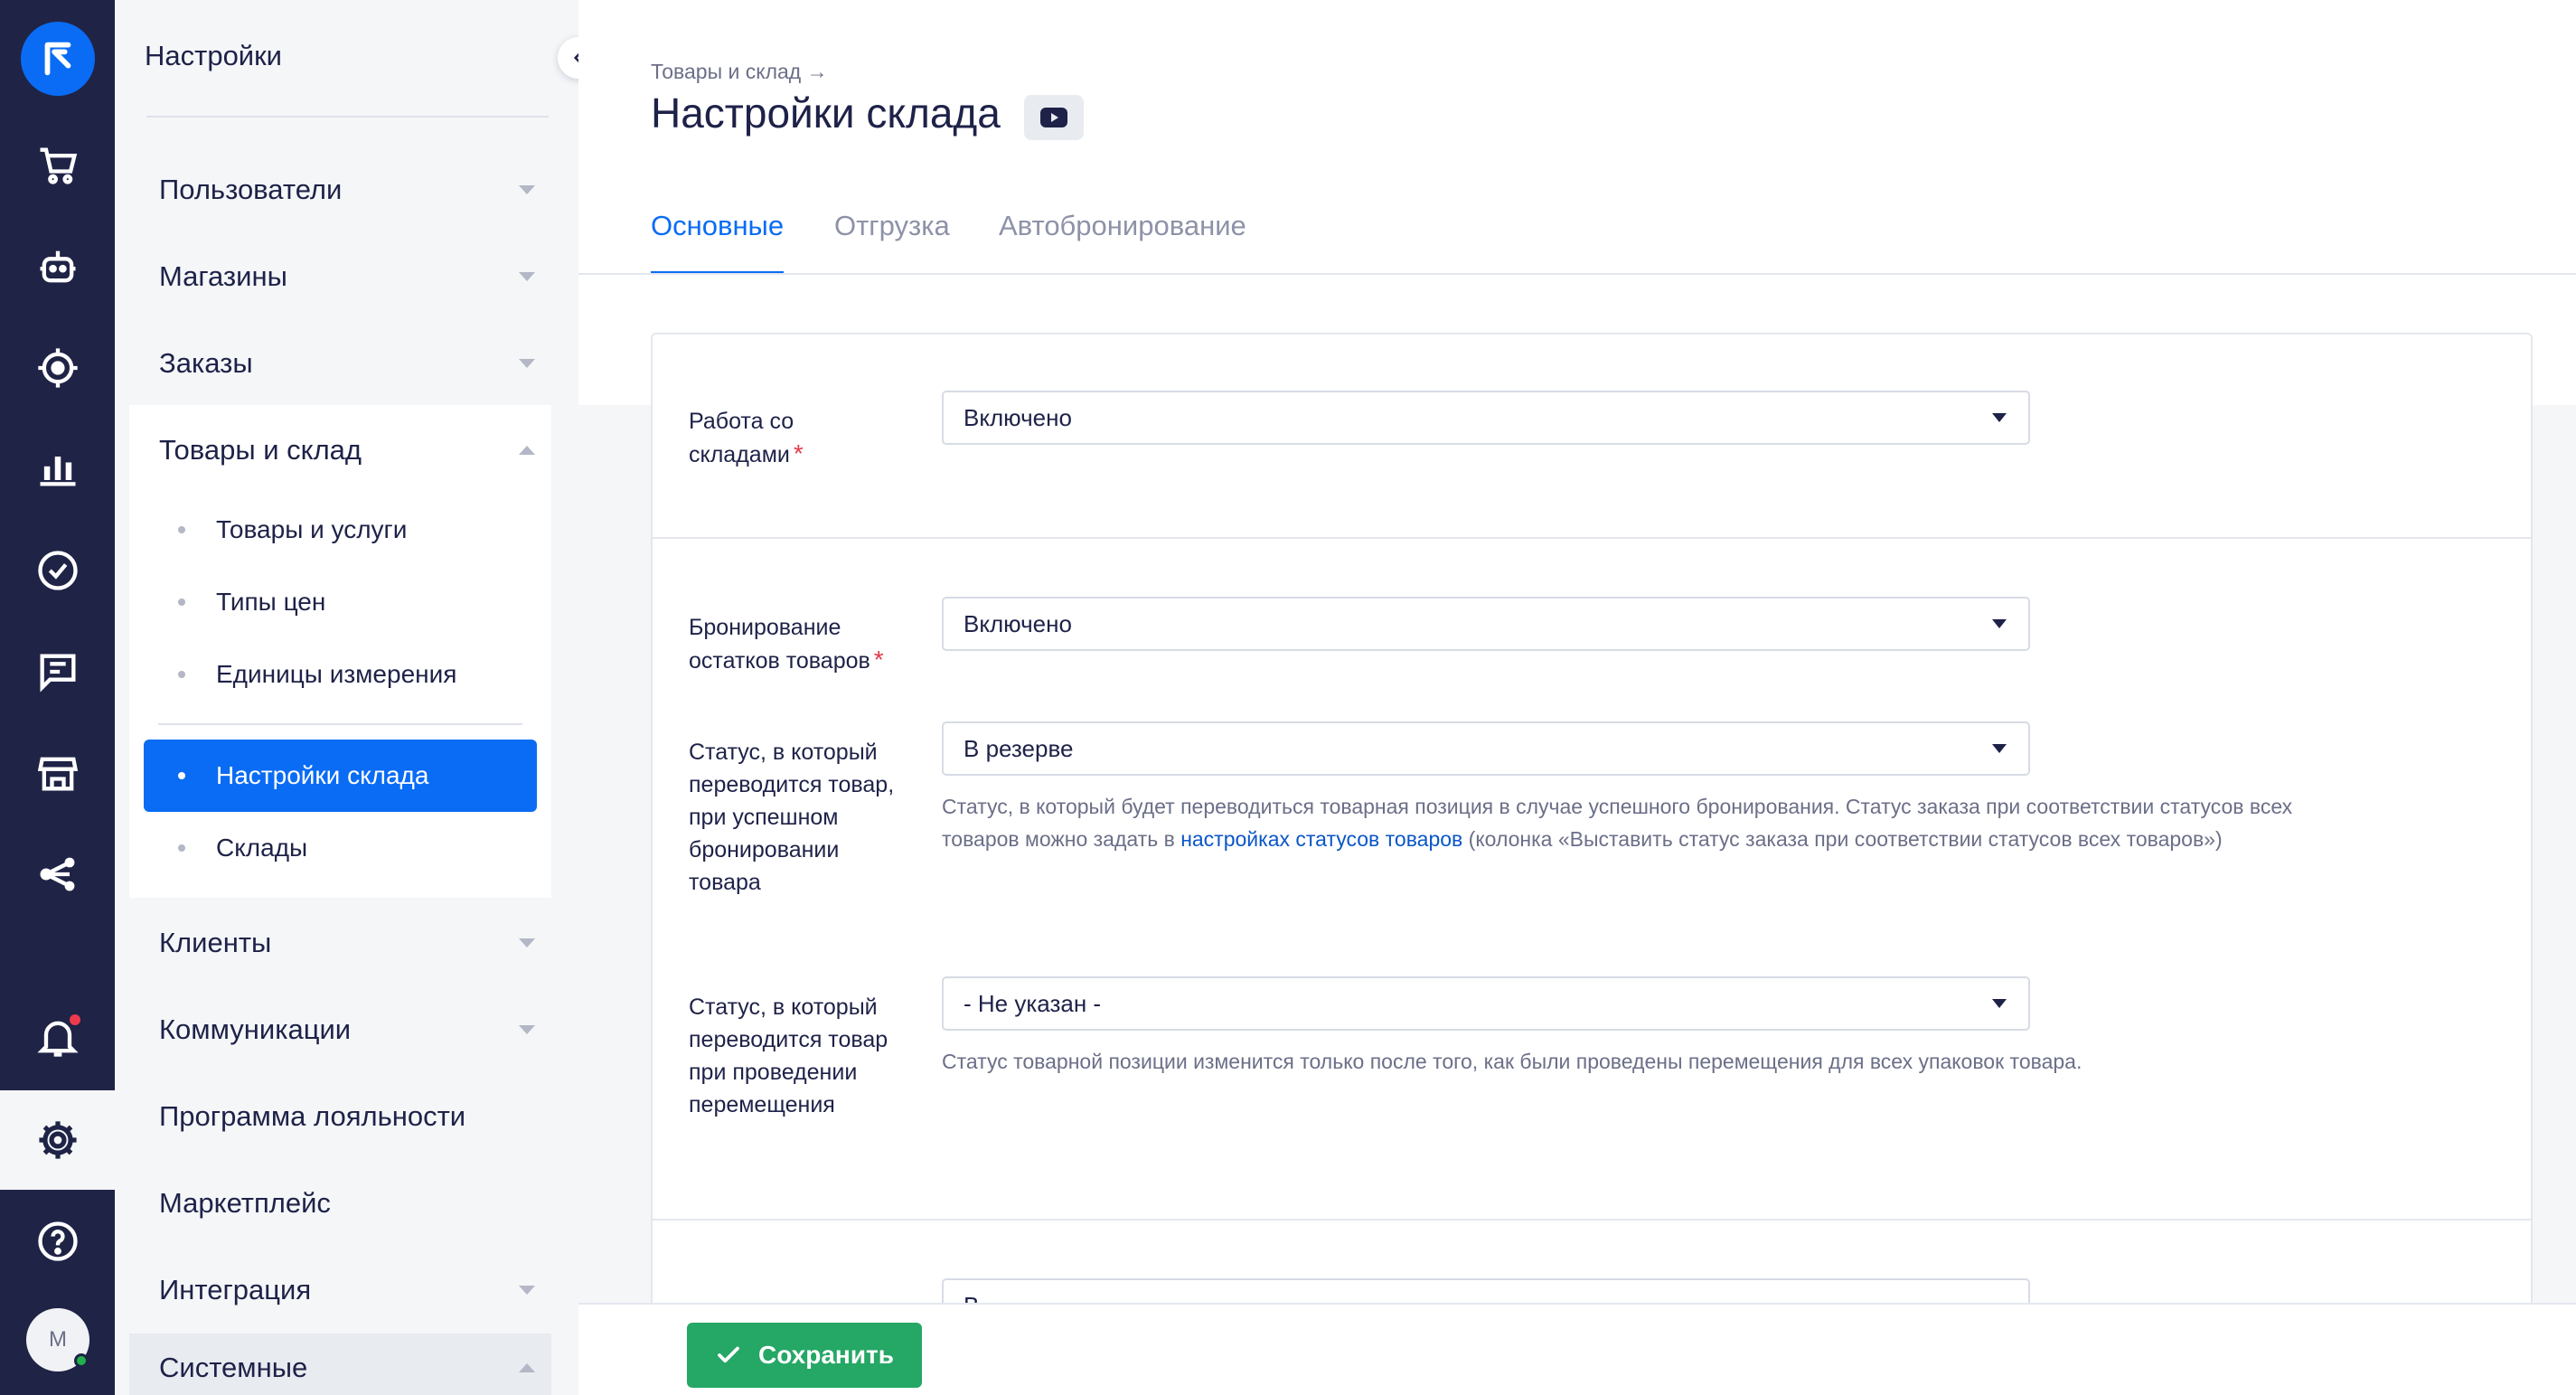 This screenshot has height=1395, width=2576. What do you see at coordinates (353, 1030) in the screenshot?
I see `menu-item-communications: Коммуникации` at bounding box center [353, 1030].